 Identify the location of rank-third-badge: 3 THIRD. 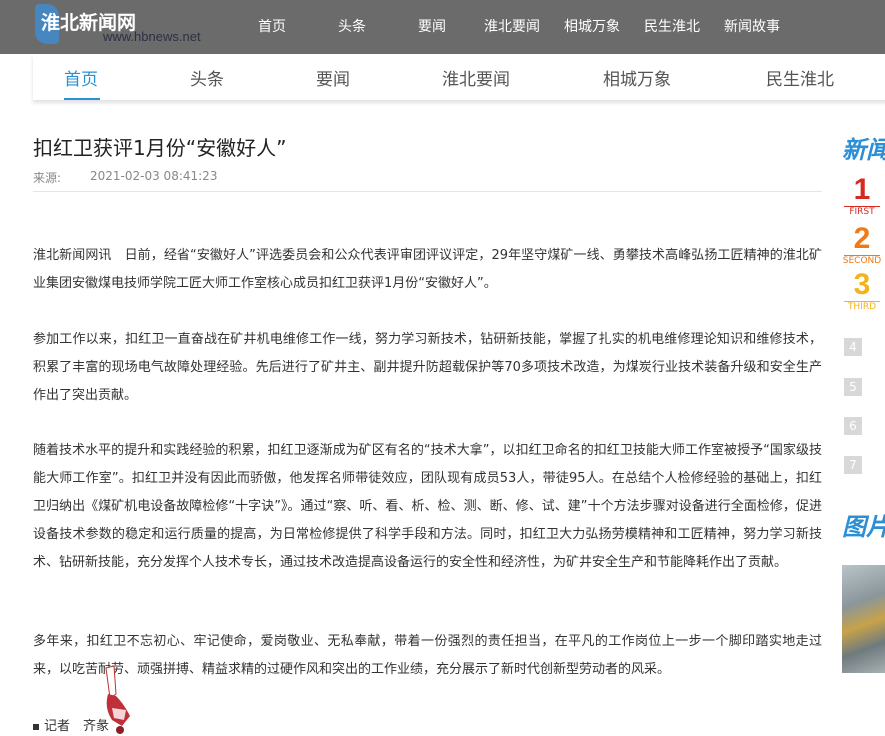
(862, 291).